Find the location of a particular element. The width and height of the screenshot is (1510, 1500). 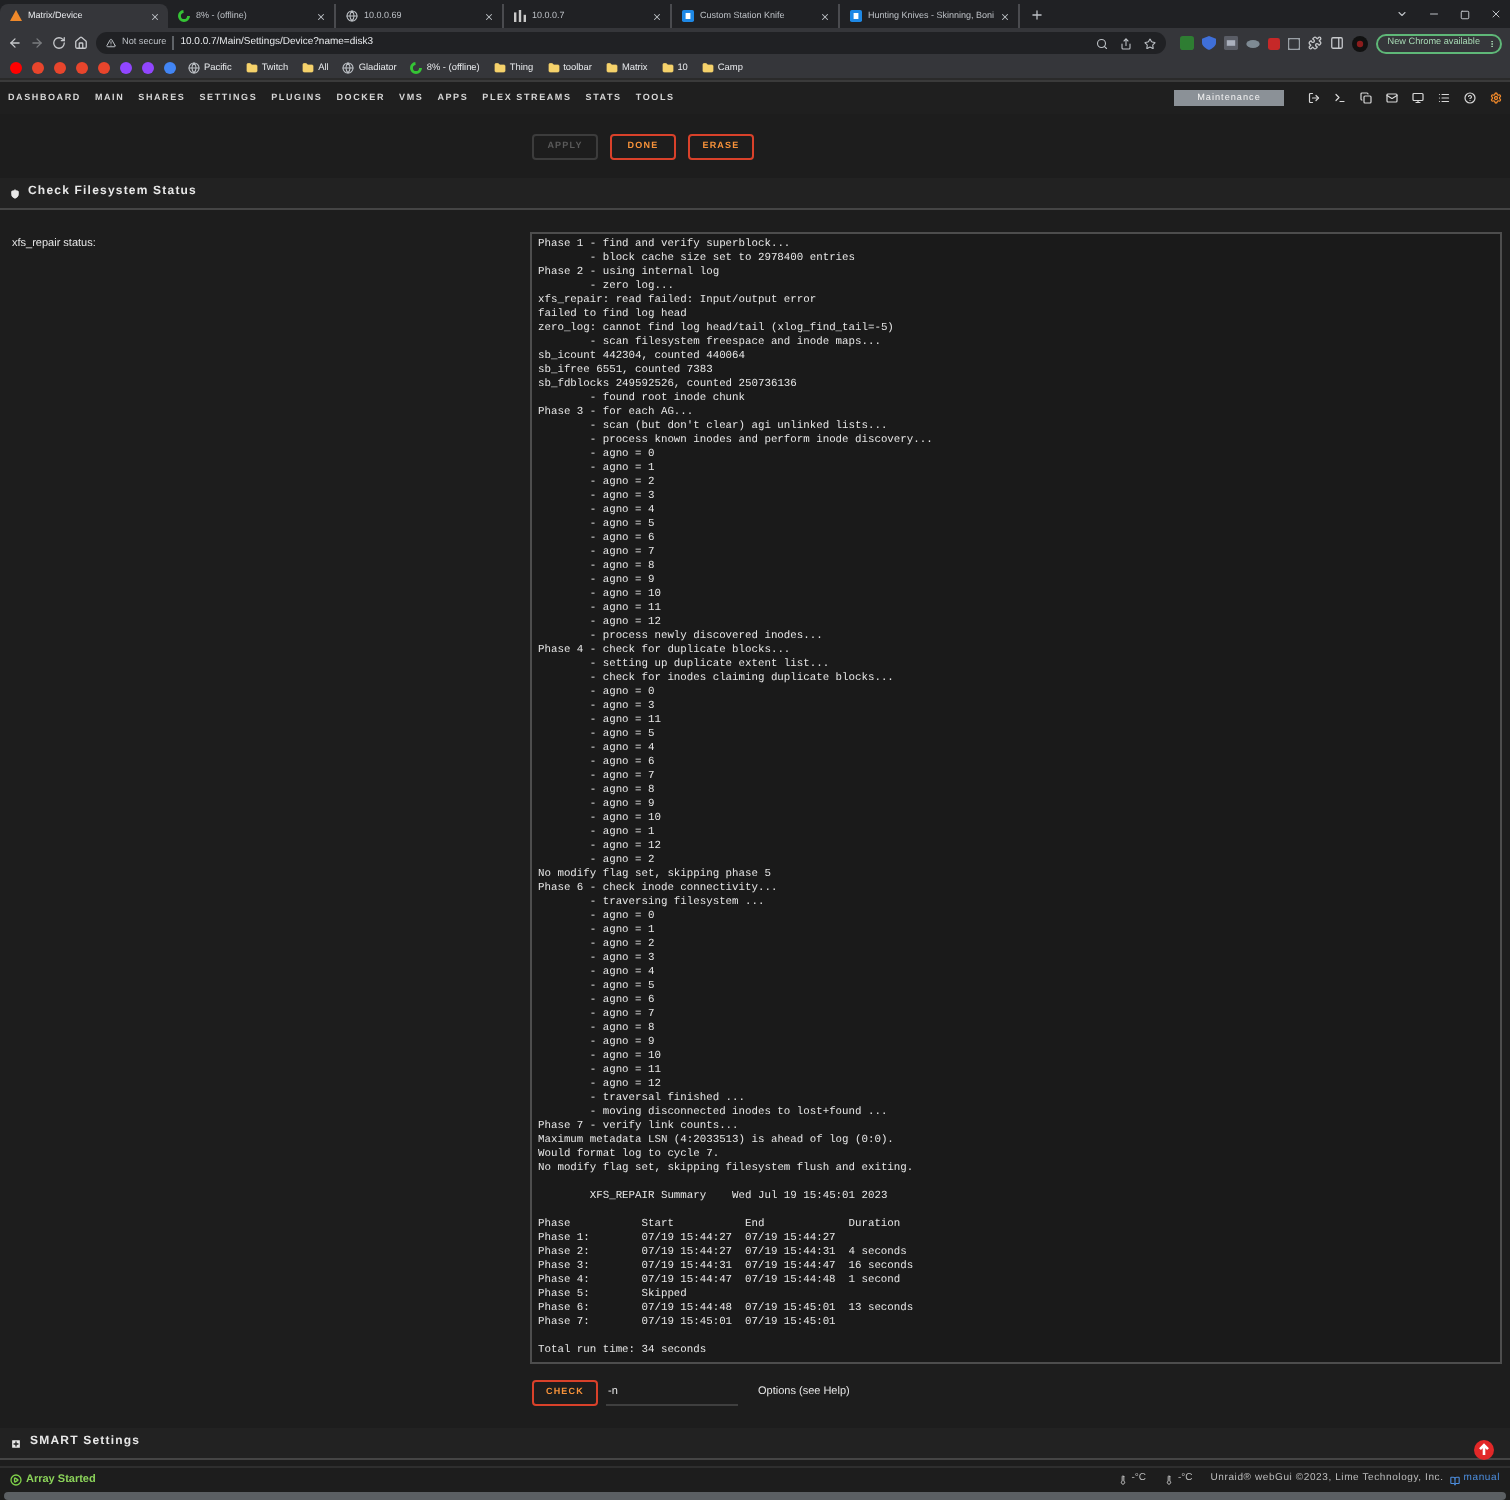

search-icon is located at coordinates (1101, 43).